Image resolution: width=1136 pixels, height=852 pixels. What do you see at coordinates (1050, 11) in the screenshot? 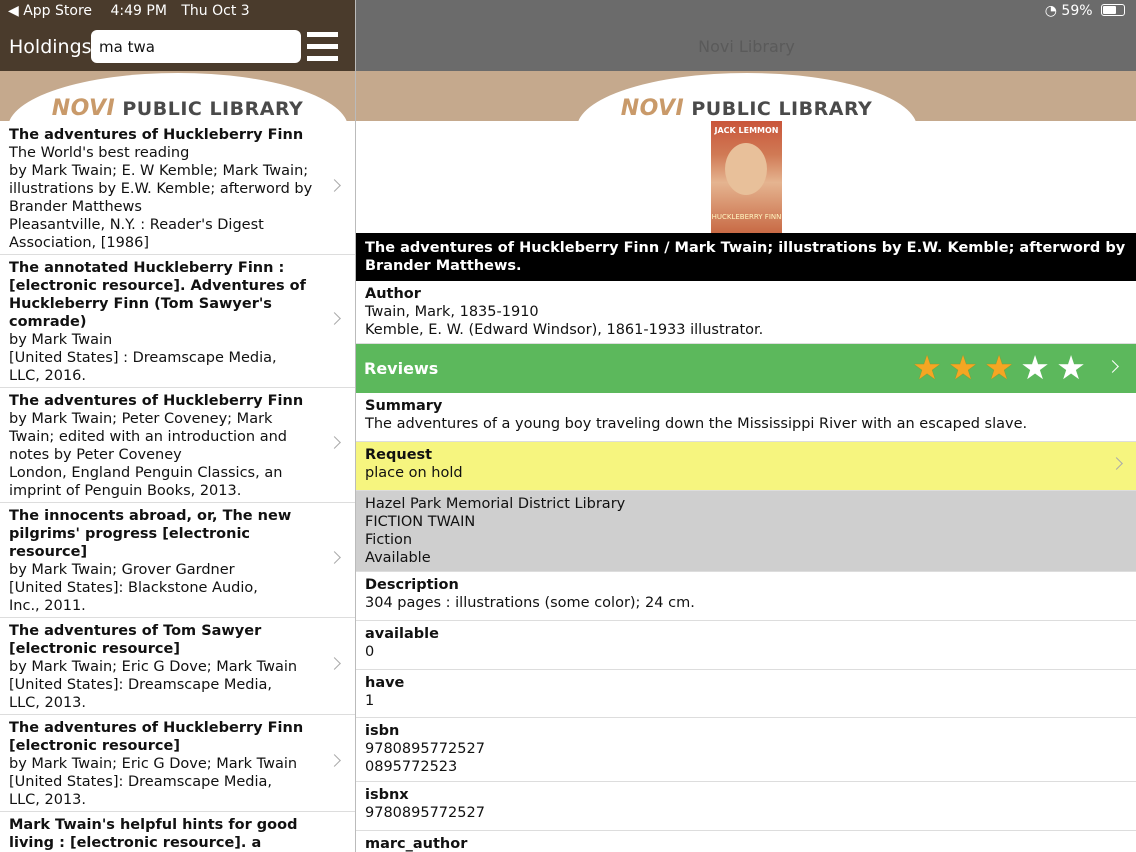
I see `wifi-icon: ◔` at bounding box center [1050, 11].